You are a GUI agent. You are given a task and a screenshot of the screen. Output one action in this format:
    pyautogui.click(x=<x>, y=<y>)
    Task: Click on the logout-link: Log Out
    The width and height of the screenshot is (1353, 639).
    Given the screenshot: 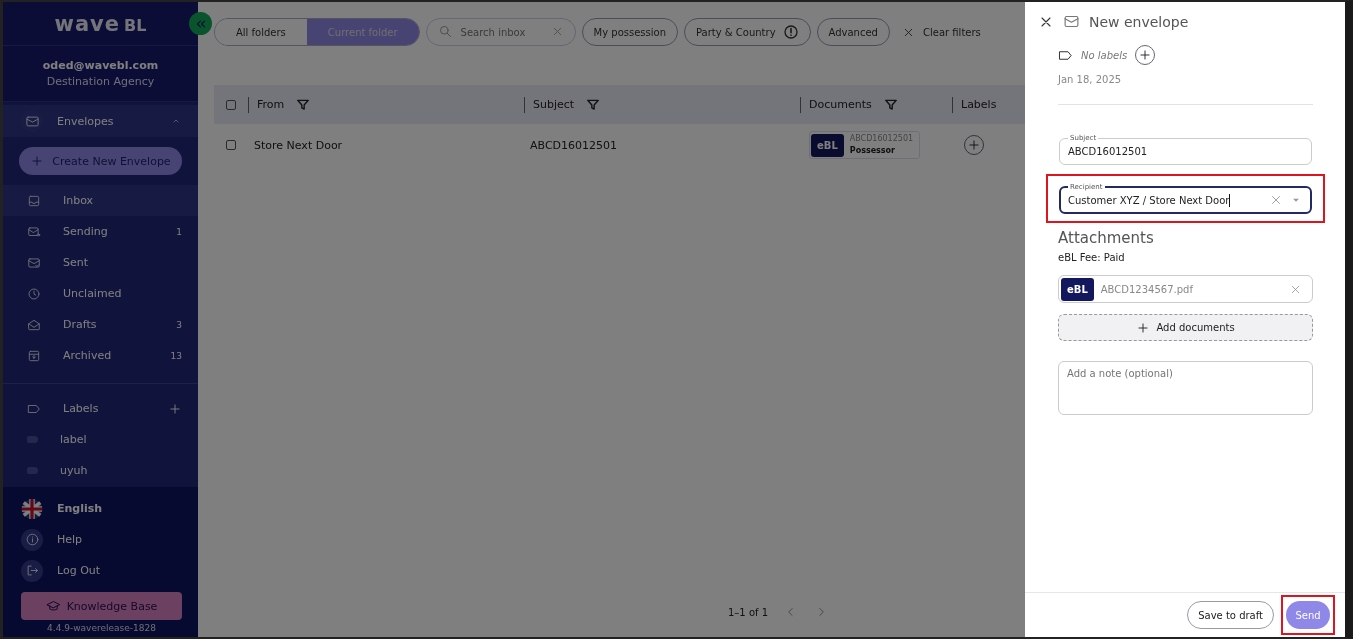 What is the action you would take?
    pyautogui.click(x=79, y=570)
    